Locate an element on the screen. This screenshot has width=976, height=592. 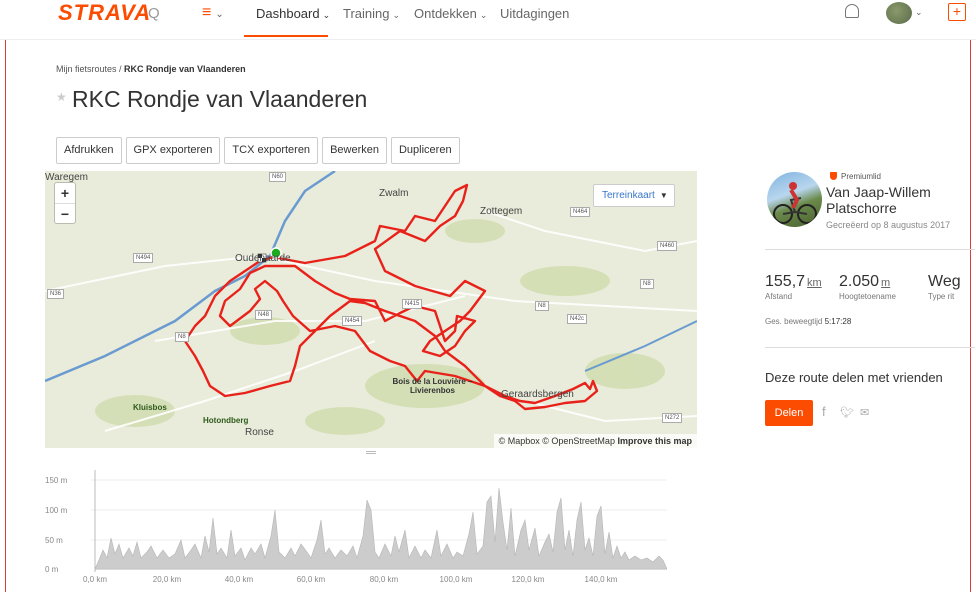
elev-y-tick: 100 m is located at coordinates (56, 510).